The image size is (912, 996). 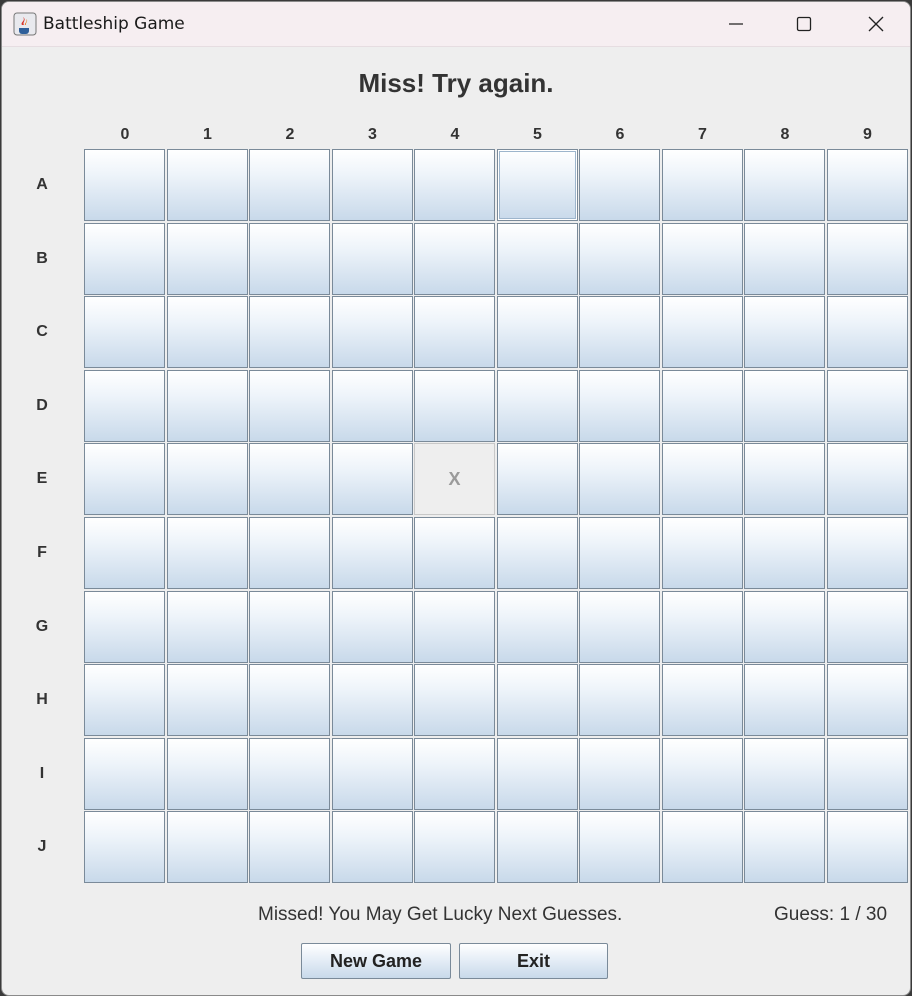 I want to click on new-game-button: New Game, so click(x=376, y=961).